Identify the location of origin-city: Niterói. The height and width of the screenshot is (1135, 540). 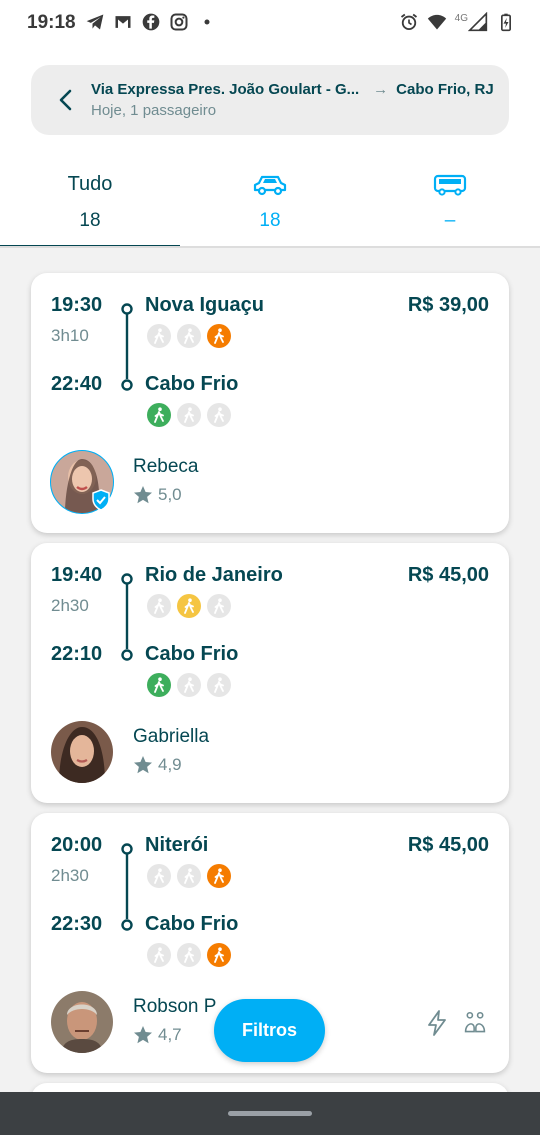
(177, 845).